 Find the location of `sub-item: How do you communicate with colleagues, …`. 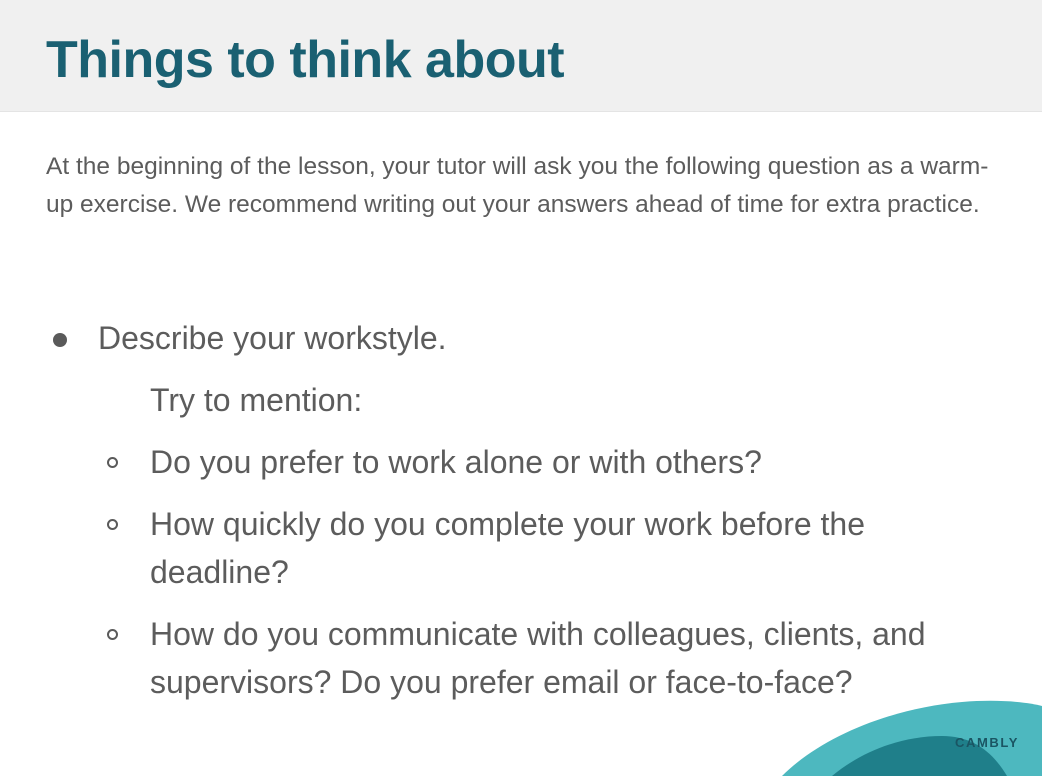

sub-item: How do you communicate with colleagues, … is located at coordinates (538, 658).